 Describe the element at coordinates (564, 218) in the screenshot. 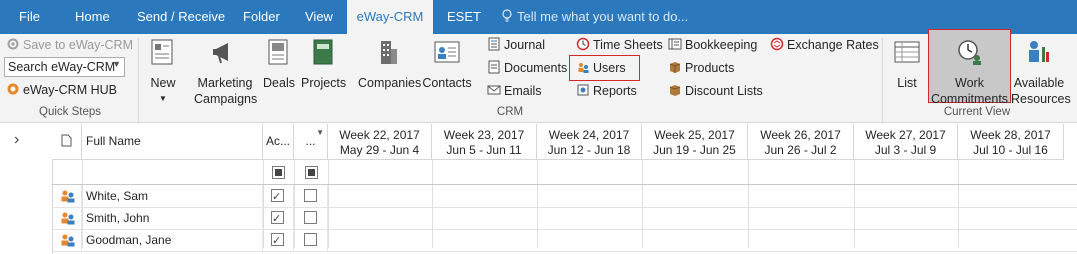

I see `table-row: Smith, John` at that location.